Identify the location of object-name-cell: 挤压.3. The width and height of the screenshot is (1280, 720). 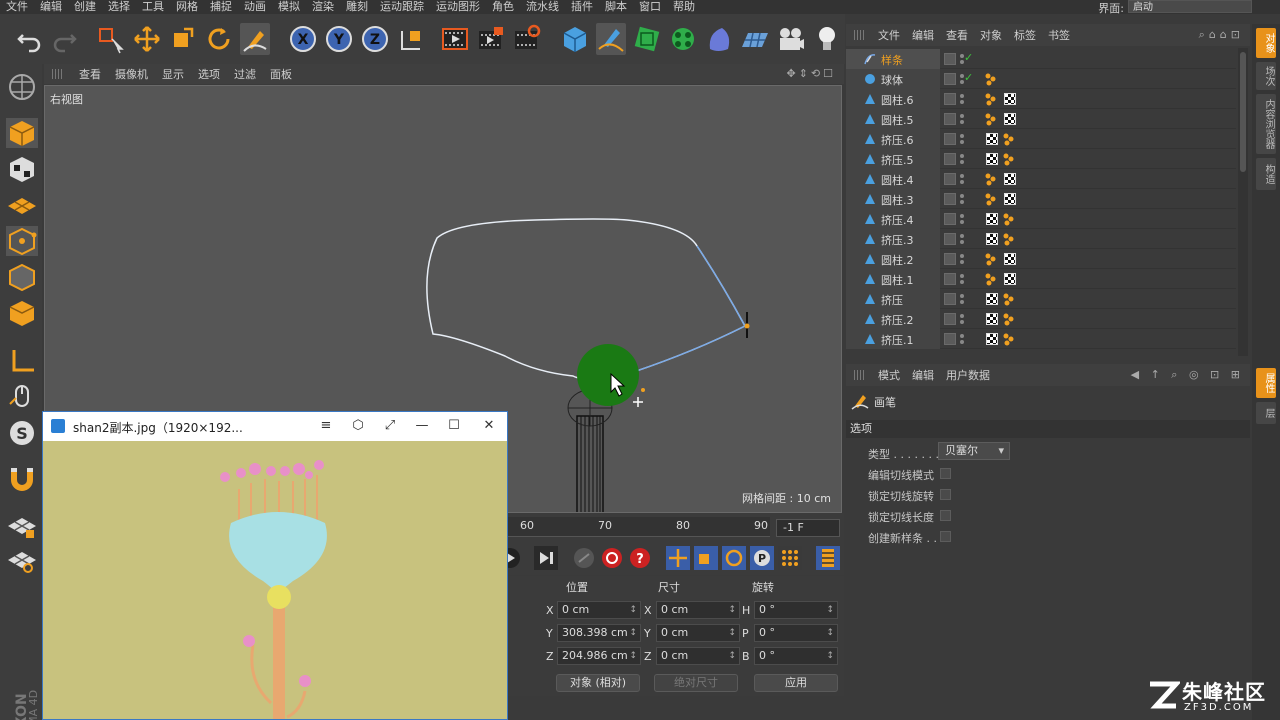
(893, 239).